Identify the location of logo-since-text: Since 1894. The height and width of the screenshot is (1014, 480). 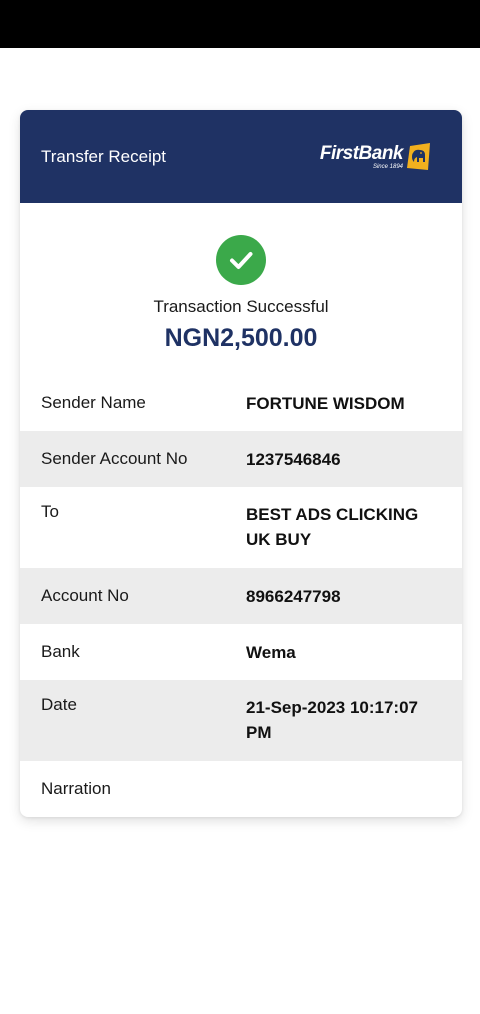
(387, 166).